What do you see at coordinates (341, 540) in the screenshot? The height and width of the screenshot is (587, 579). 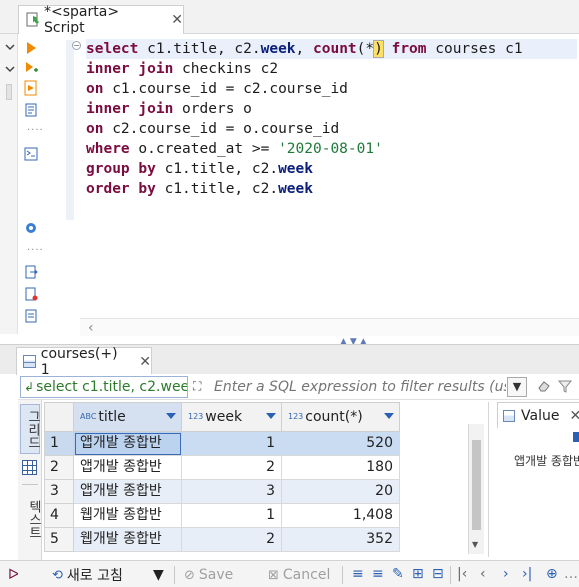 I see `count-cell: 352` at bounding box center [341, 540].